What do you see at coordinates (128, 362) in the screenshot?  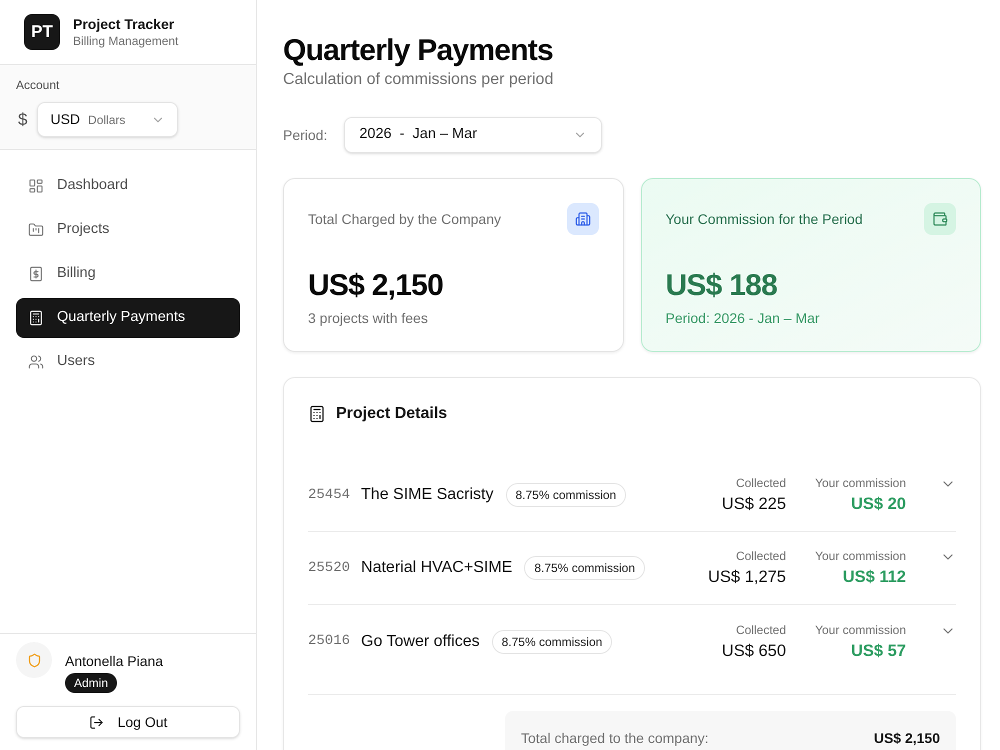 I see `sidebar-nav-item: Users` at bounding box center [128, 362].